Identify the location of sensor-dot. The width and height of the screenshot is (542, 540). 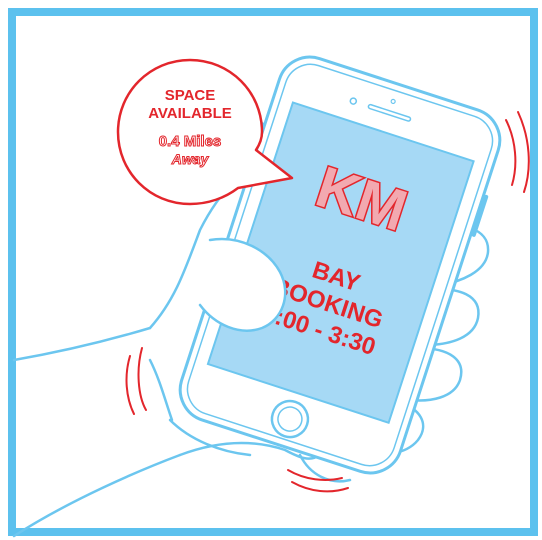
(393, 101).